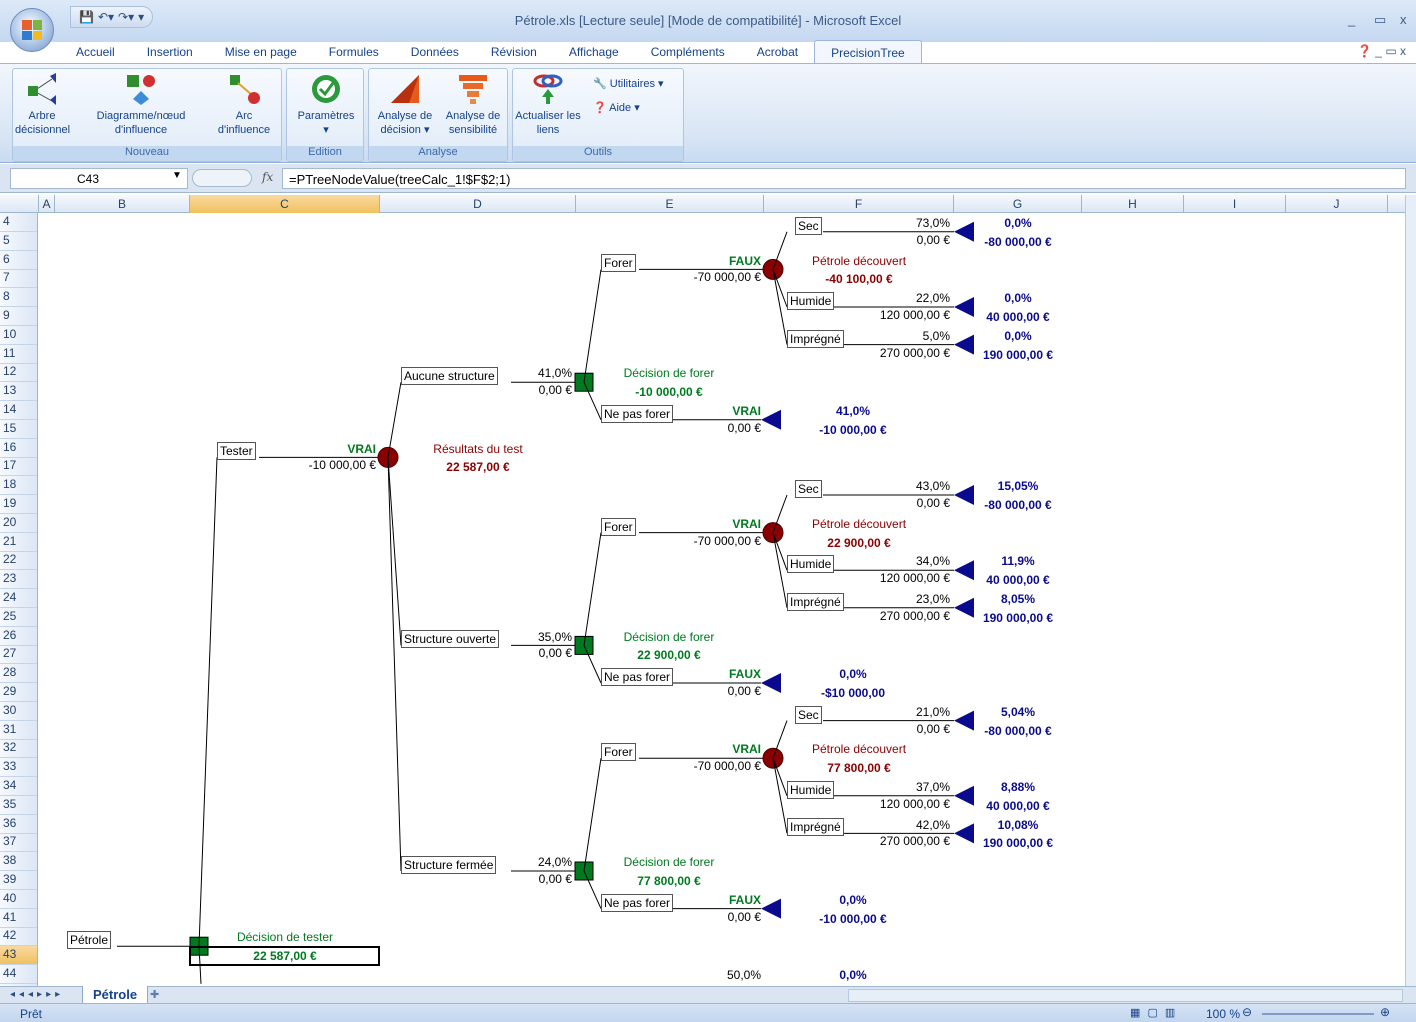 The image size is (1416, 1022). Describe the element at coordinates (18, 279) in the screenshot. I see `row-header-7: 7` at that location.